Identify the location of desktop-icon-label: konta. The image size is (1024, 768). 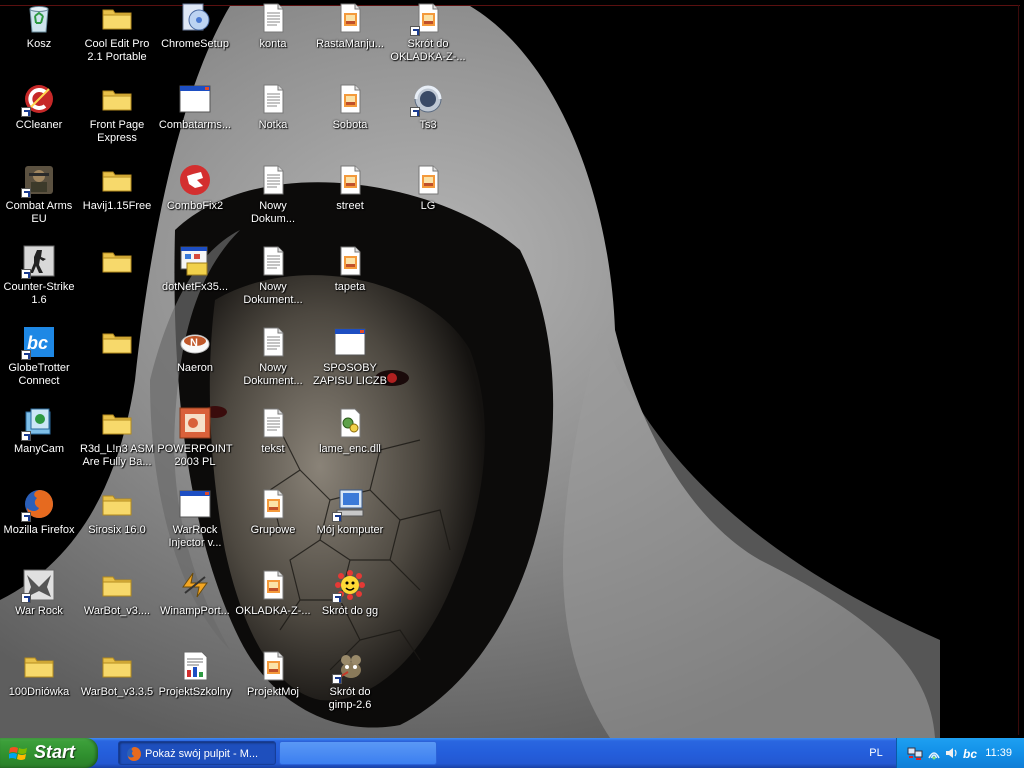
(273, 44).